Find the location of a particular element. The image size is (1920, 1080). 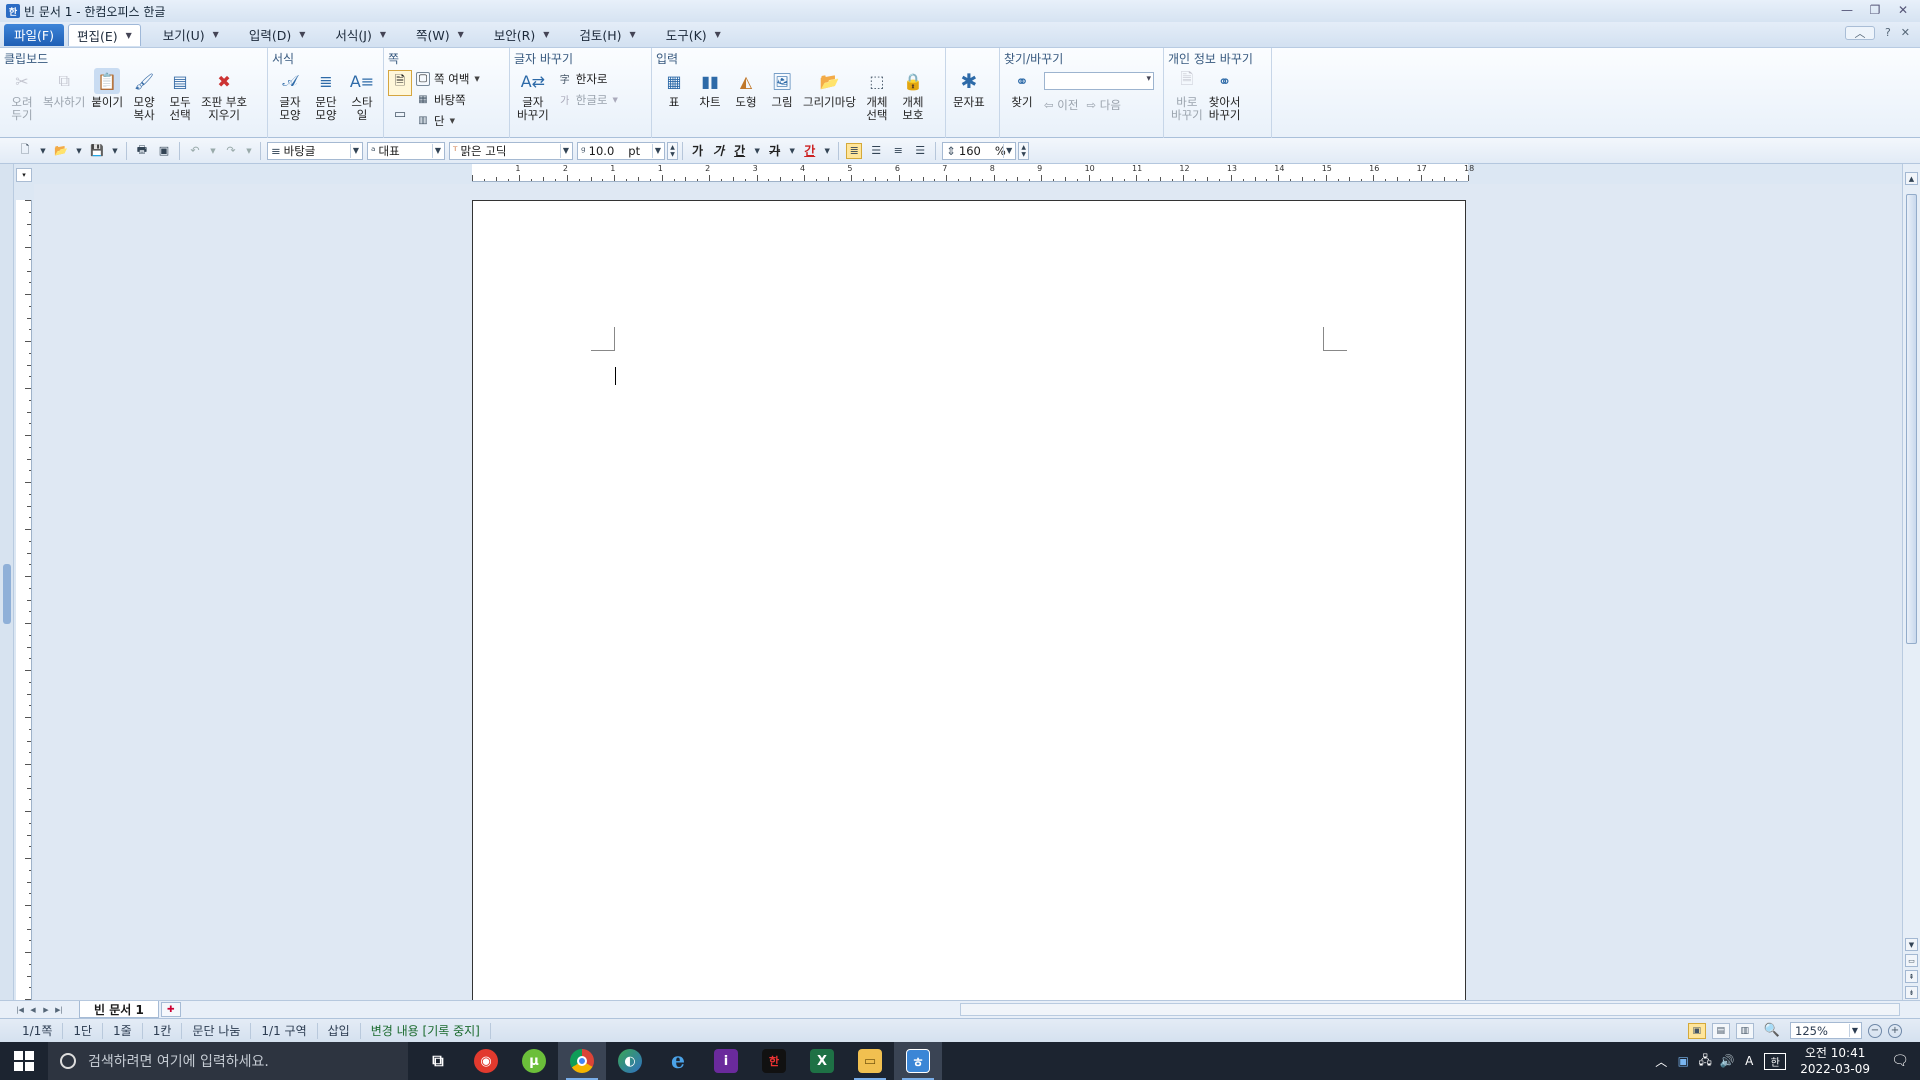

close-document-button: ✕ is located at coordinates (1905, 33).